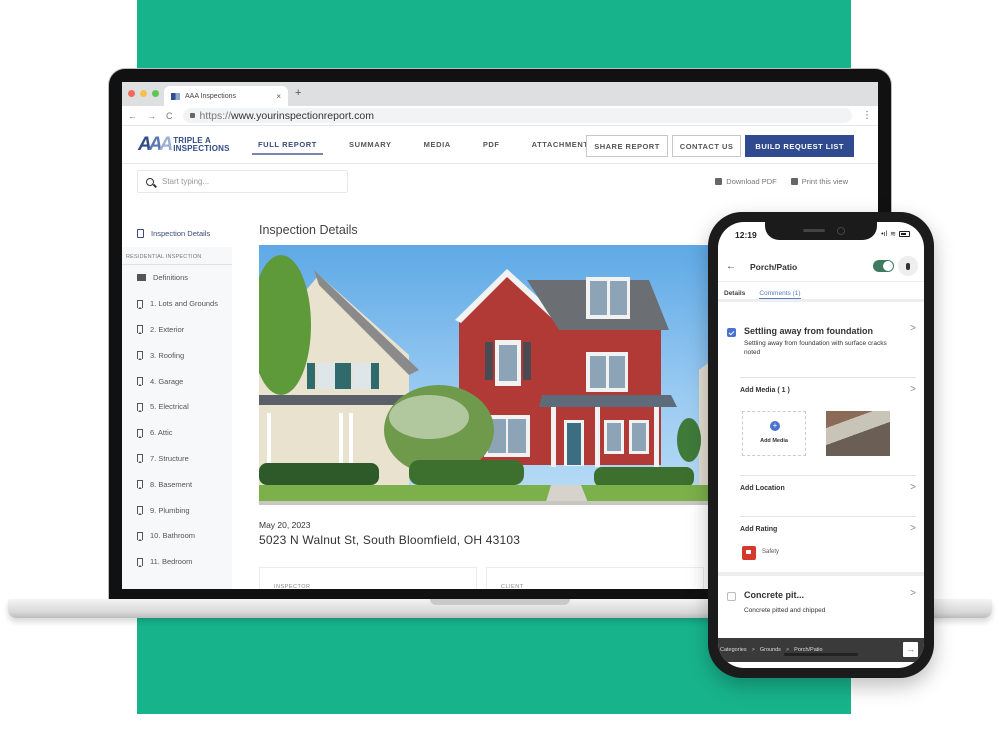 The width and height of the screenshot is (1000, 730). Describe the element at coordinates (774, 266) in the screenshot. I see `screen-title: Porch/Patio` at that location.